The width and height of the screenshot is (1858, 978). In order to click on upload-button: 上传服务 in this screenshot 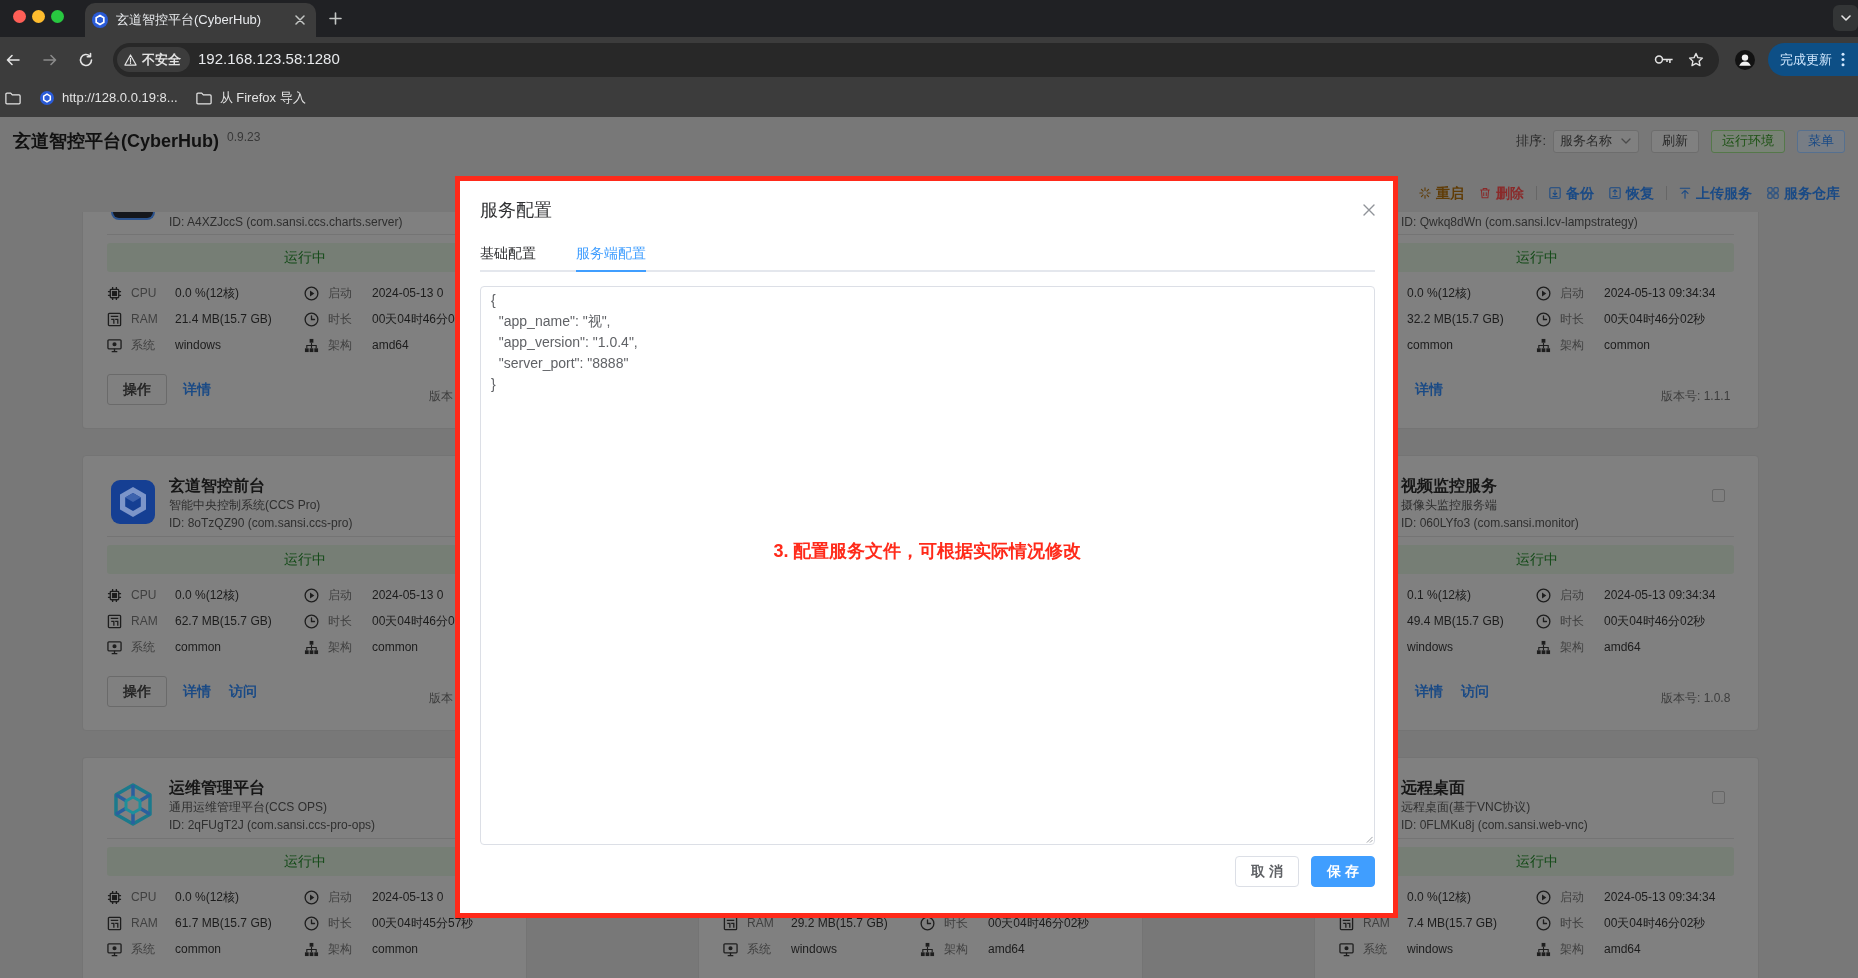, I will do `click(1715, 193)`.